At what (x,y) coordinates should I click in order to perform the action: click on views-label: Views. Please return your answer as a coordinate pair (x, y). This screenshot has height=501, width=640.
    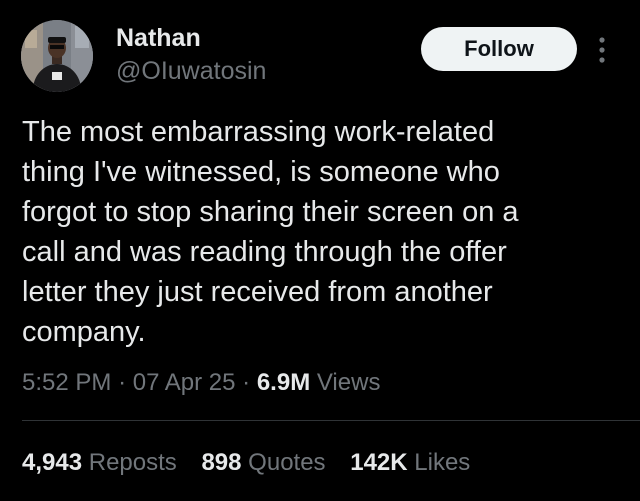
    Looking at the image, I should click on (348, 382).